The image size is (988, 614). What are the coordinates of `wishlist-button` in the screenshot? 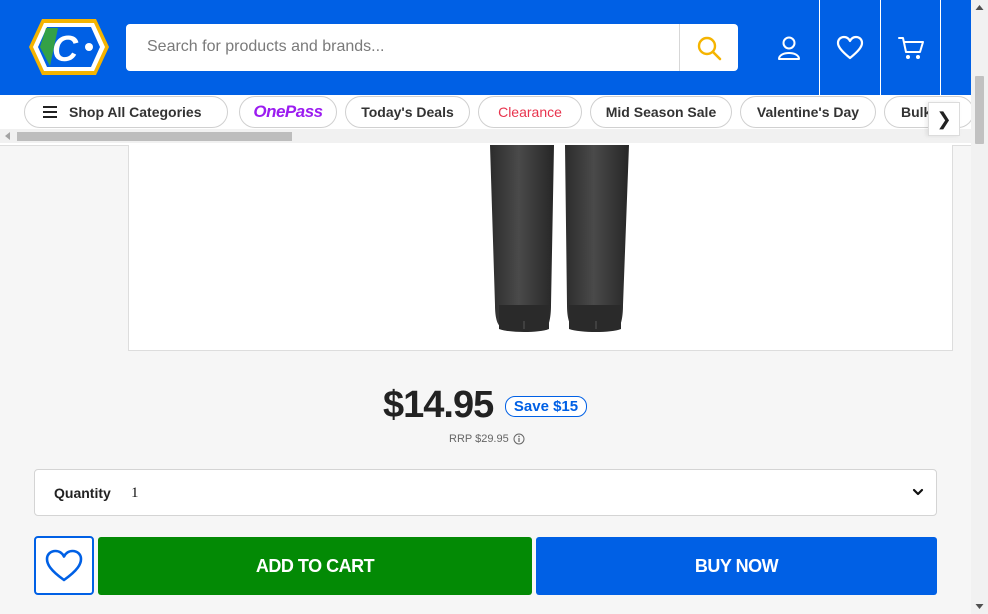 It's located at (850, 47).